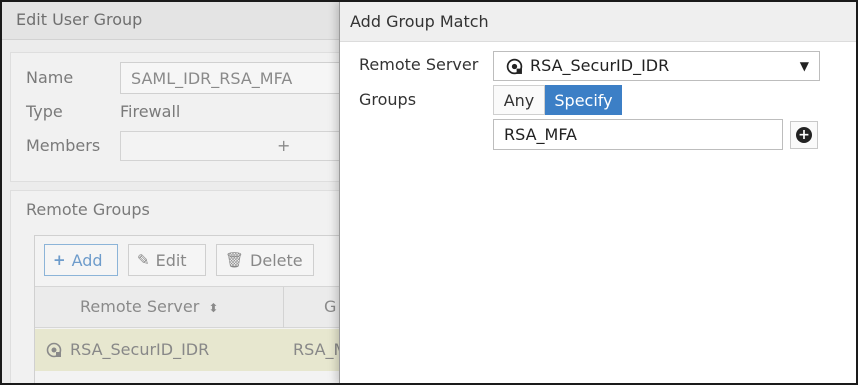  I want to click on plus-circle-icon: +, so click(804, 135).